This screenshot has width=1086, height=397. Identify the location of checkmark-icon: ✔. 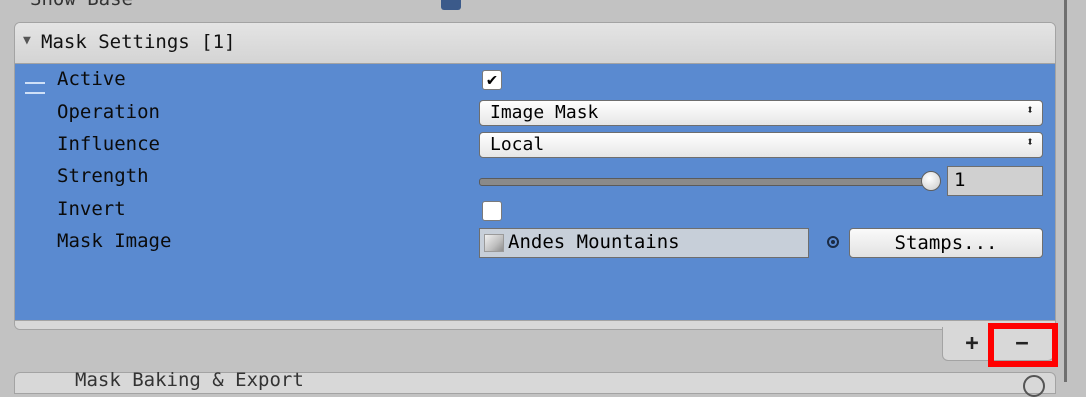
(492, 80).